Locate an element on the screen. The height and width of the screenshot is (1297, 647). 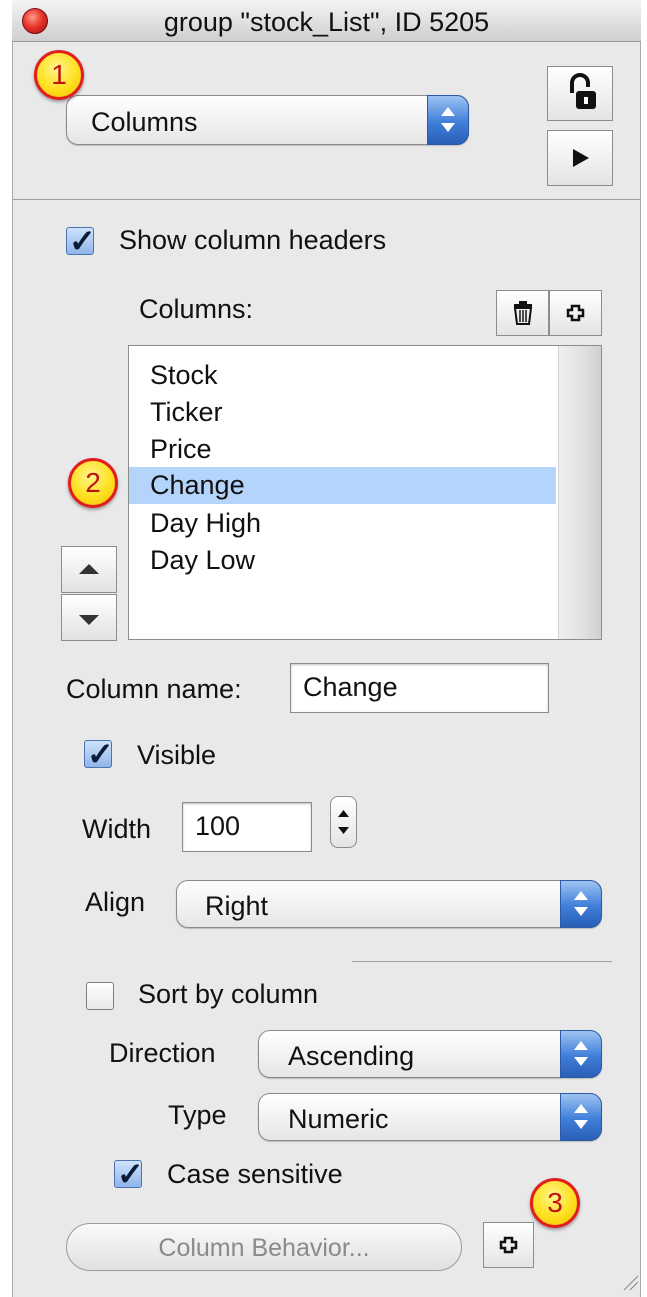
delete-column-button is located at coordinates (522, 313).